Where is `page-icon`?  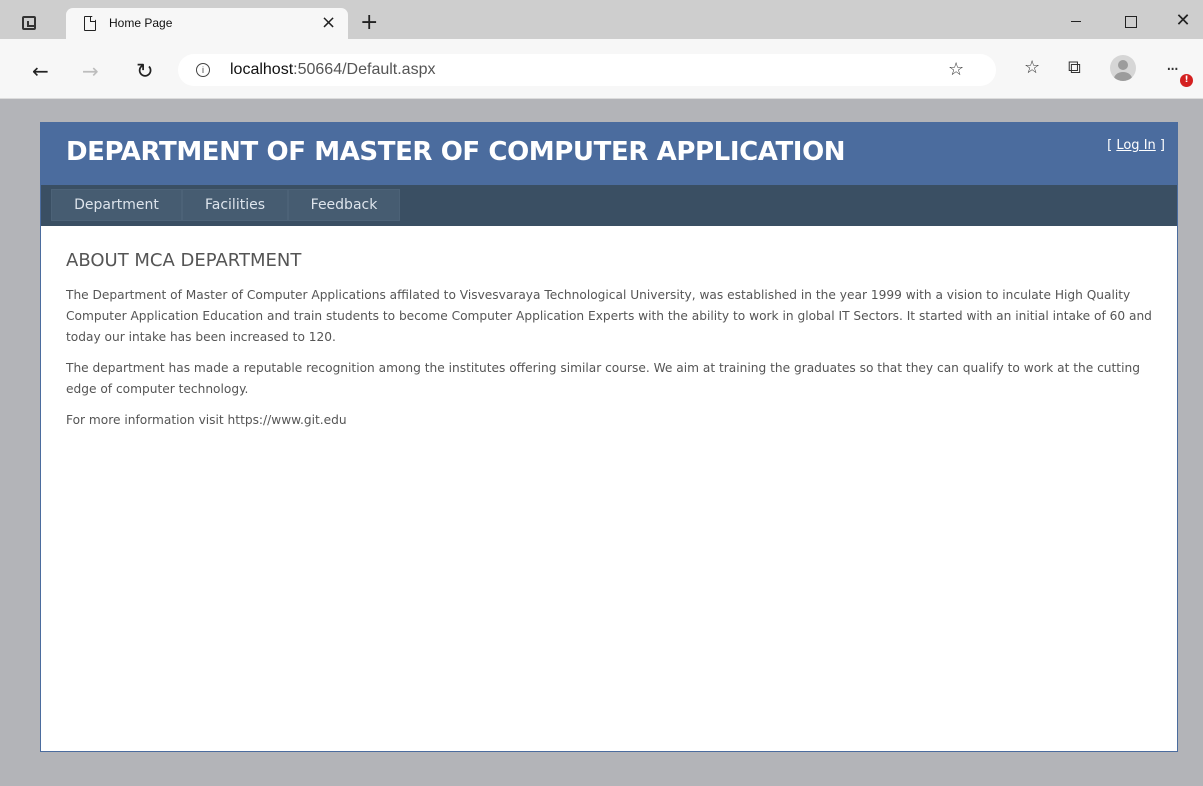
page-icon is located at coordinates (90, 23).